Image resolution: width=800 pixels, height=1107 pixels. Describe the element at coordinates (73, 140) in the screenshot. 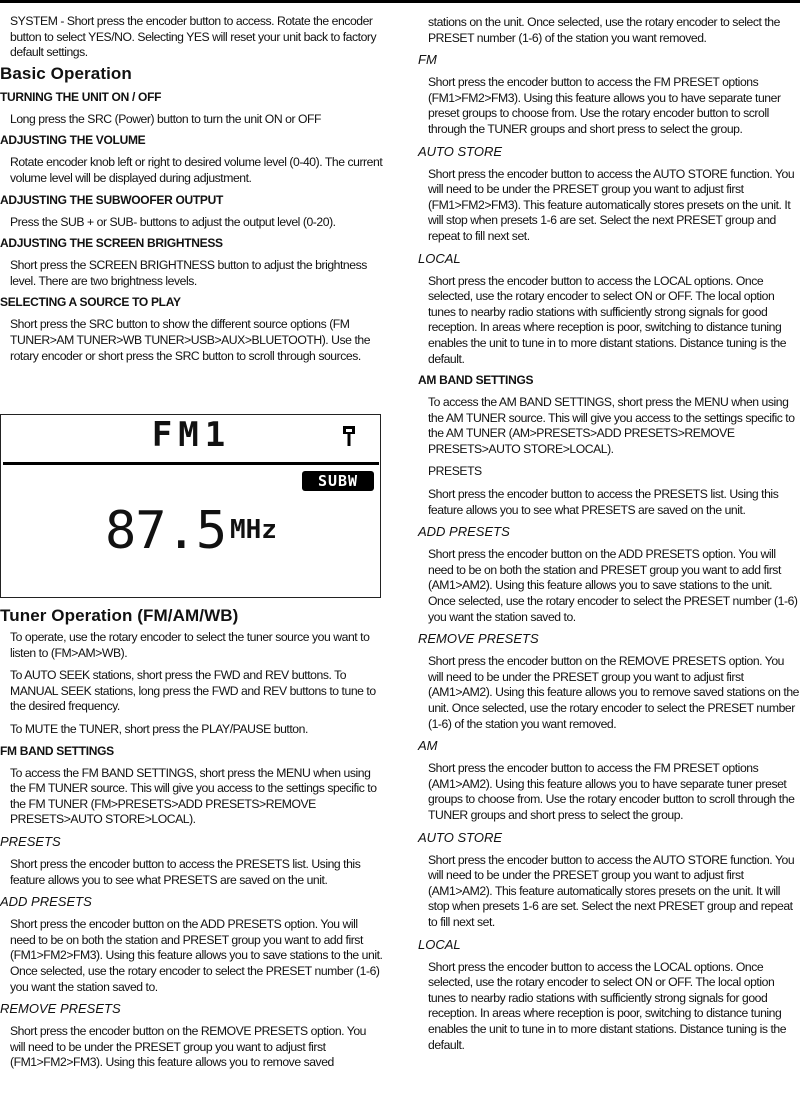

I see `section-heading: ADJUSTING THE VOLUME` at that location.